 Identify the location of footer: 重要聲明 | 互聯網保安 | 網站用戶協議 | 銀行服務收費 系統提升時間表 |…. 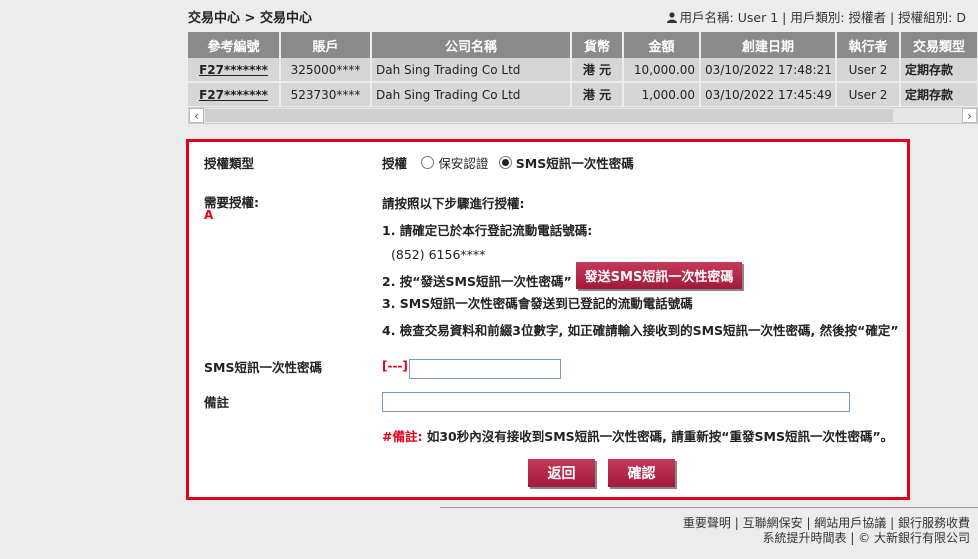
(826, 531).